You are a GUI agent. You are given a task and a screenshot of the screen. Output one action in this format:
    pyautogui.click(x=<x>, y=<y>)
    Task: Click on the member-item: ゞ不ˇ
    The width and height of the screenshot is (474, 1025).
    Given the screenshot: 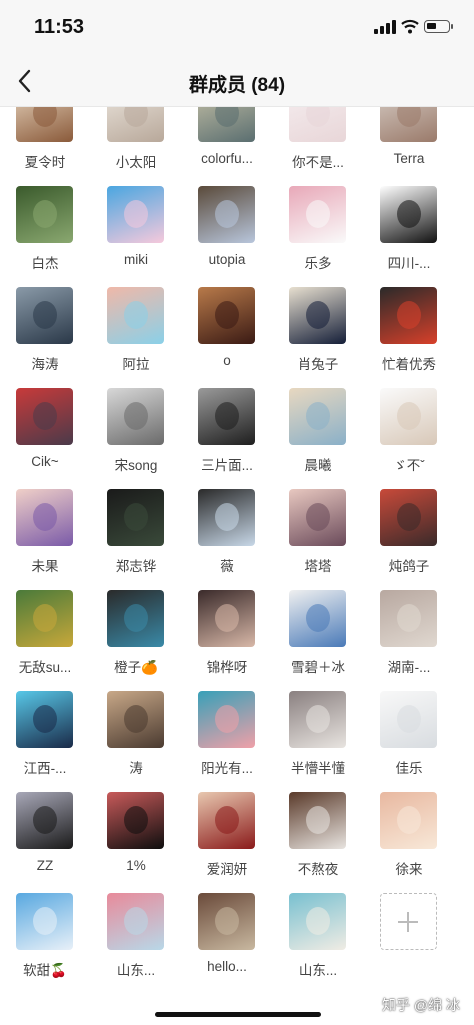 What is the action you would take?
    pyautogui.click(x=409, y=436)
    